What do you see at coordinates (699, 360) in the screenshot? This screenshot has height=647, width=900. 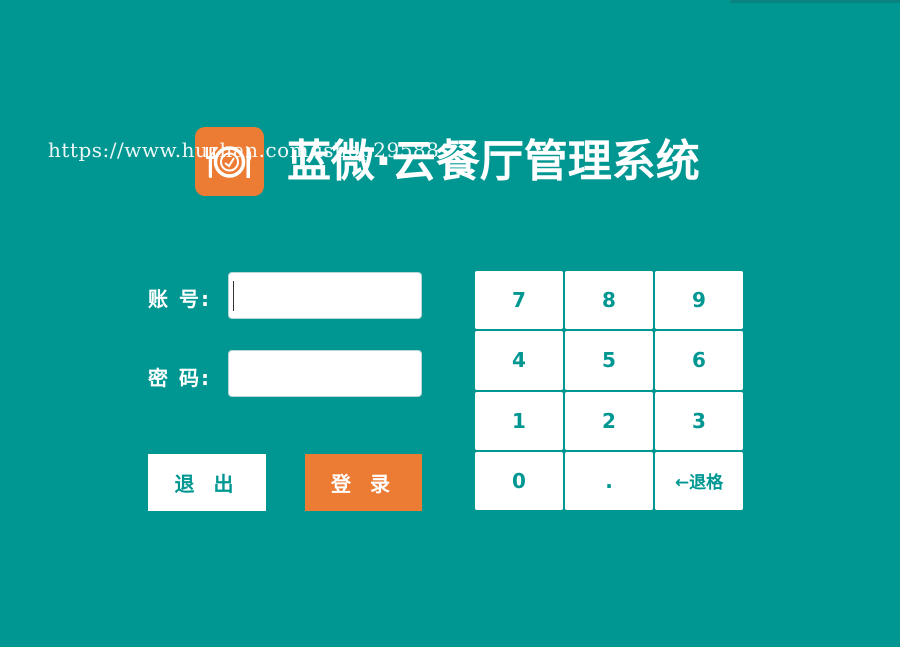 I see `key-6: 6` at bounding box center [699, 360].